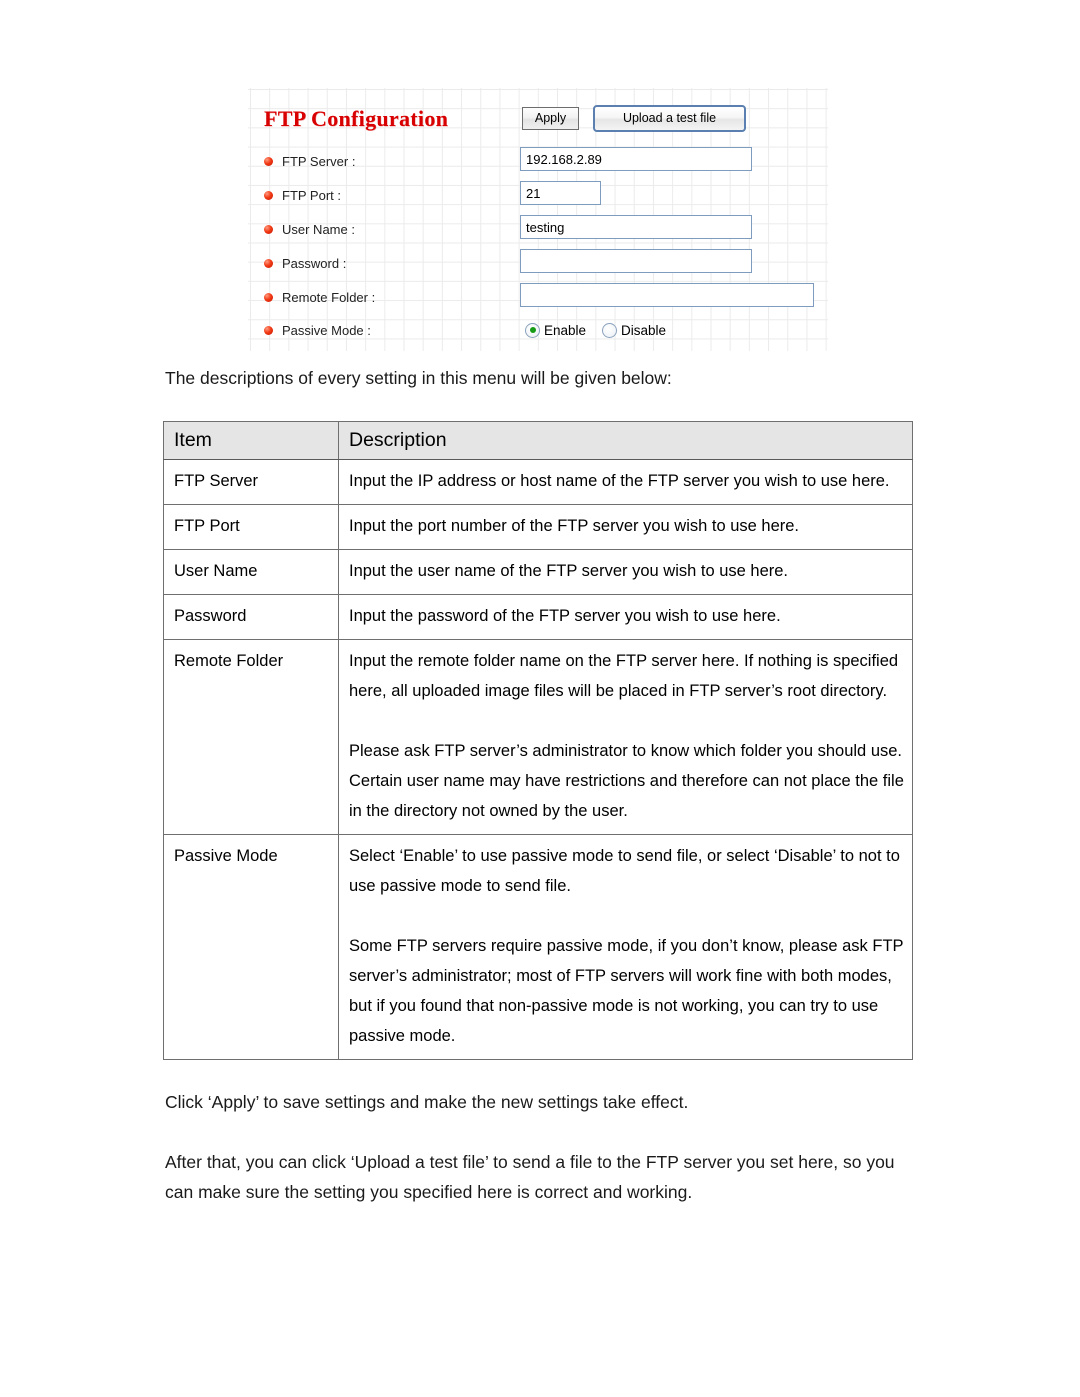  What do you see at coordinates (565, 330) in the screenshot?
I see `passive-mode-enable-label: Enable` at bounding box center [565, 330].